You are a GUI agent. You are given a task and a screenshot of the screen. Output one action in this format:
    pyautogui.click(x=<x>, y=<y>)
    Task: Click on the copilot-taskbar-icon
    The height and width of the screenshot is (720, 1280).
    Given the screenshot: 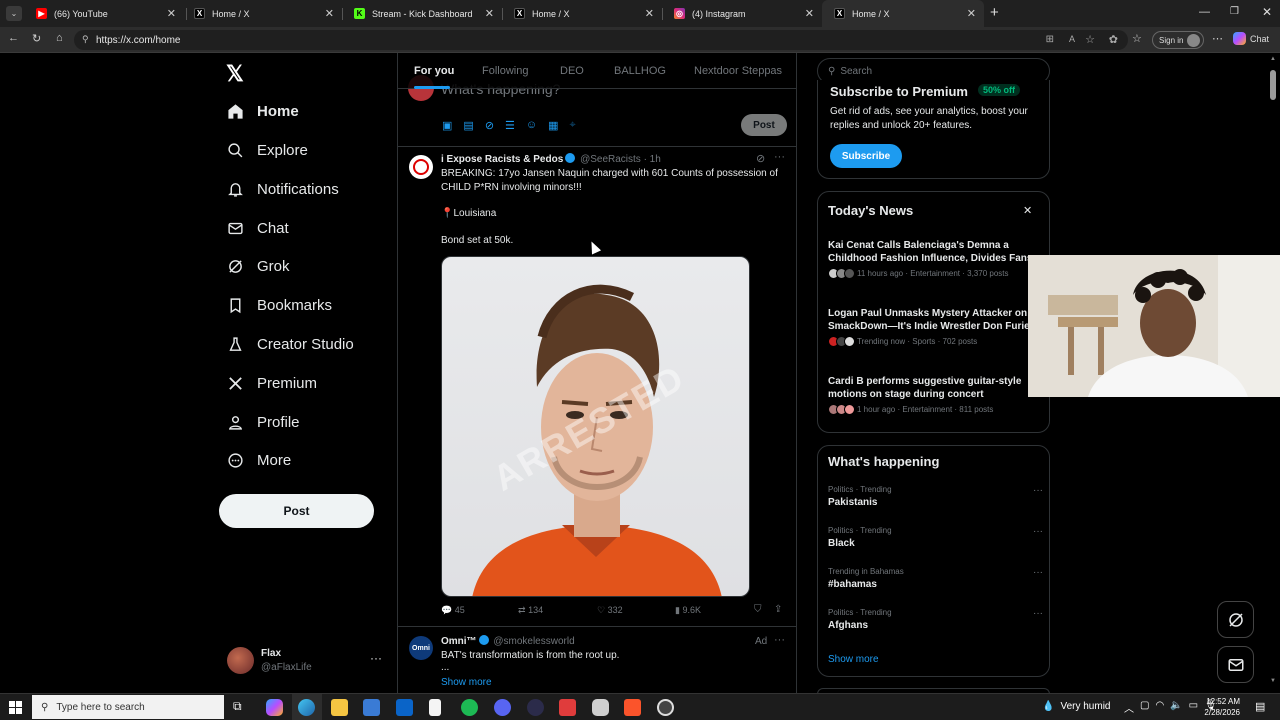 What is the action you would take?
    pyautogui.click(x=274, y=707)
    